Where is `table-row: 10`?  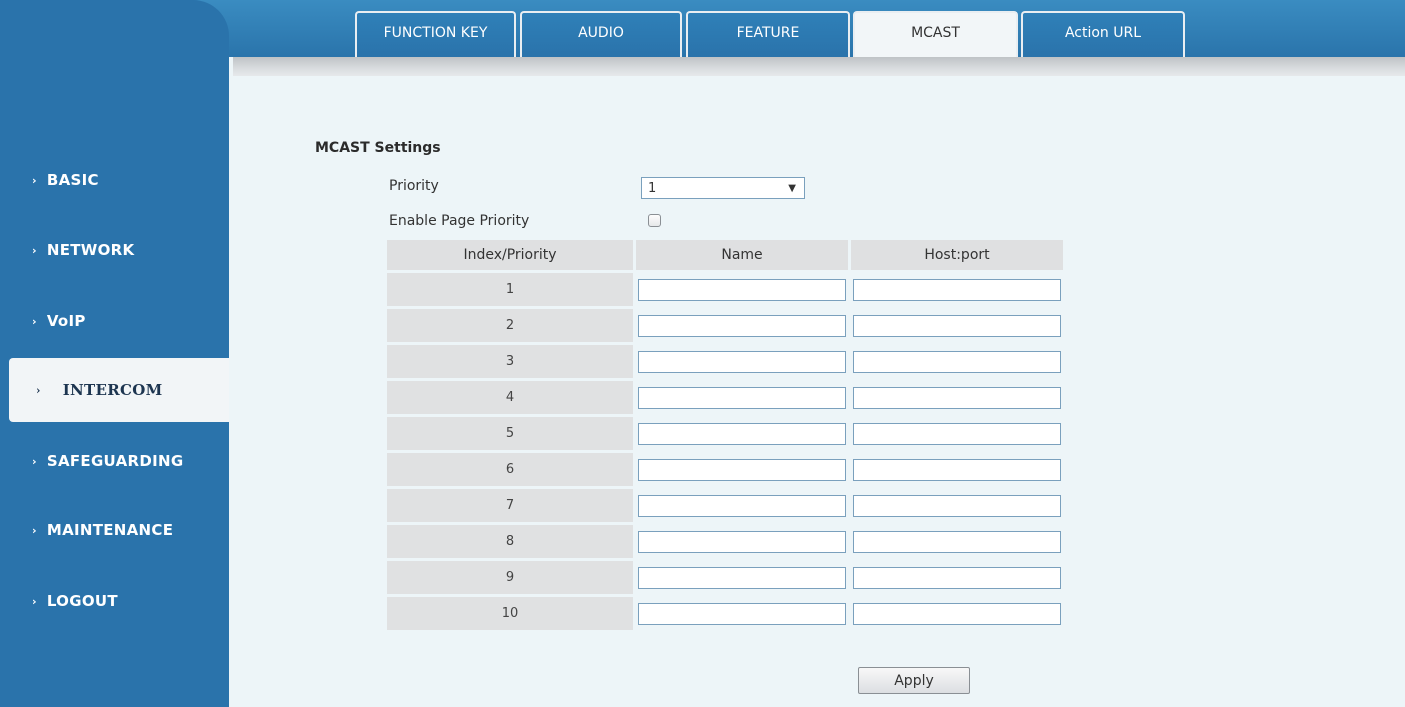
table-row: 10 is located at coordinates (725, 613).